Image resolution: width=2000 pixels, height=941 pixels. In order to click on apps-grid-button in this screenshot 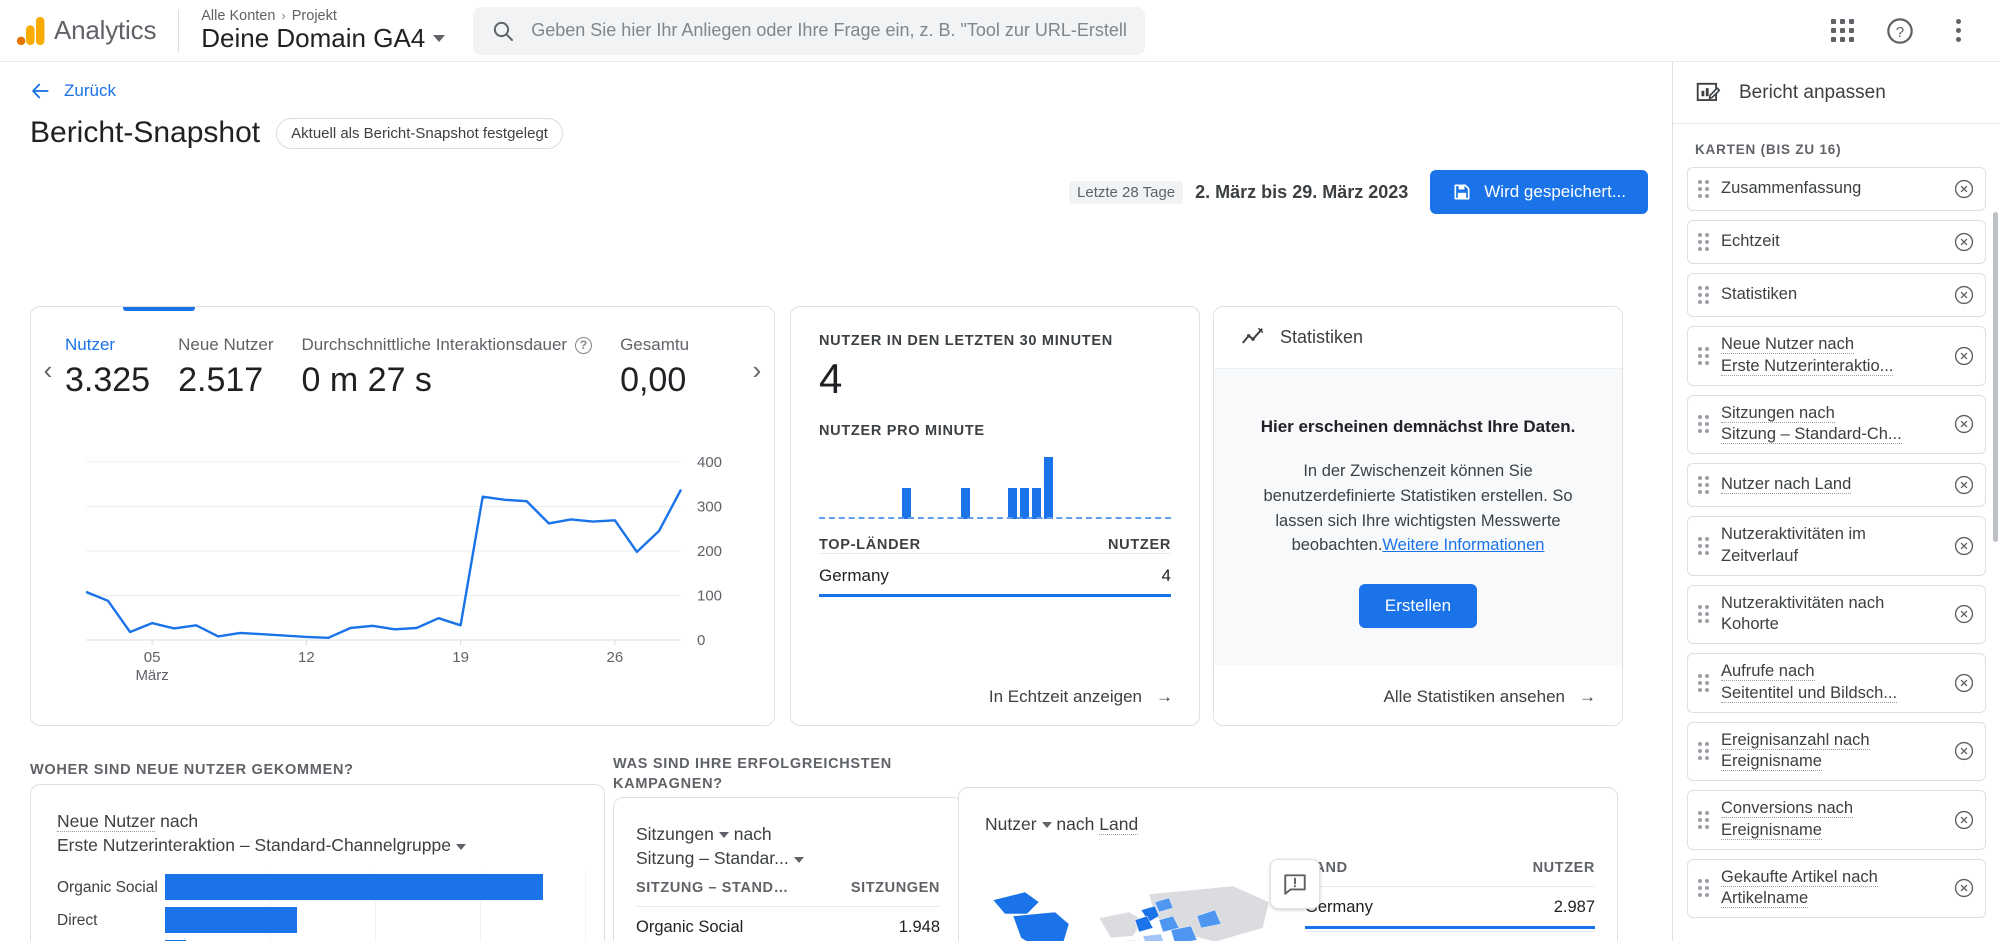, I will do `click(1842, 31)`.